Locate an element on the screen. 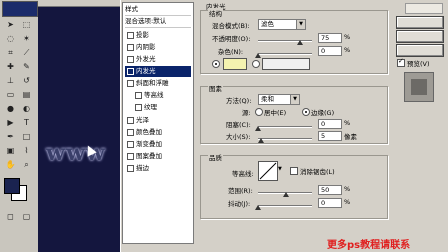 Image resolution: width=448 pixels, height=252 pixels. blending-options-item: 混合选项:默认 is located at coordinates (158, 22).